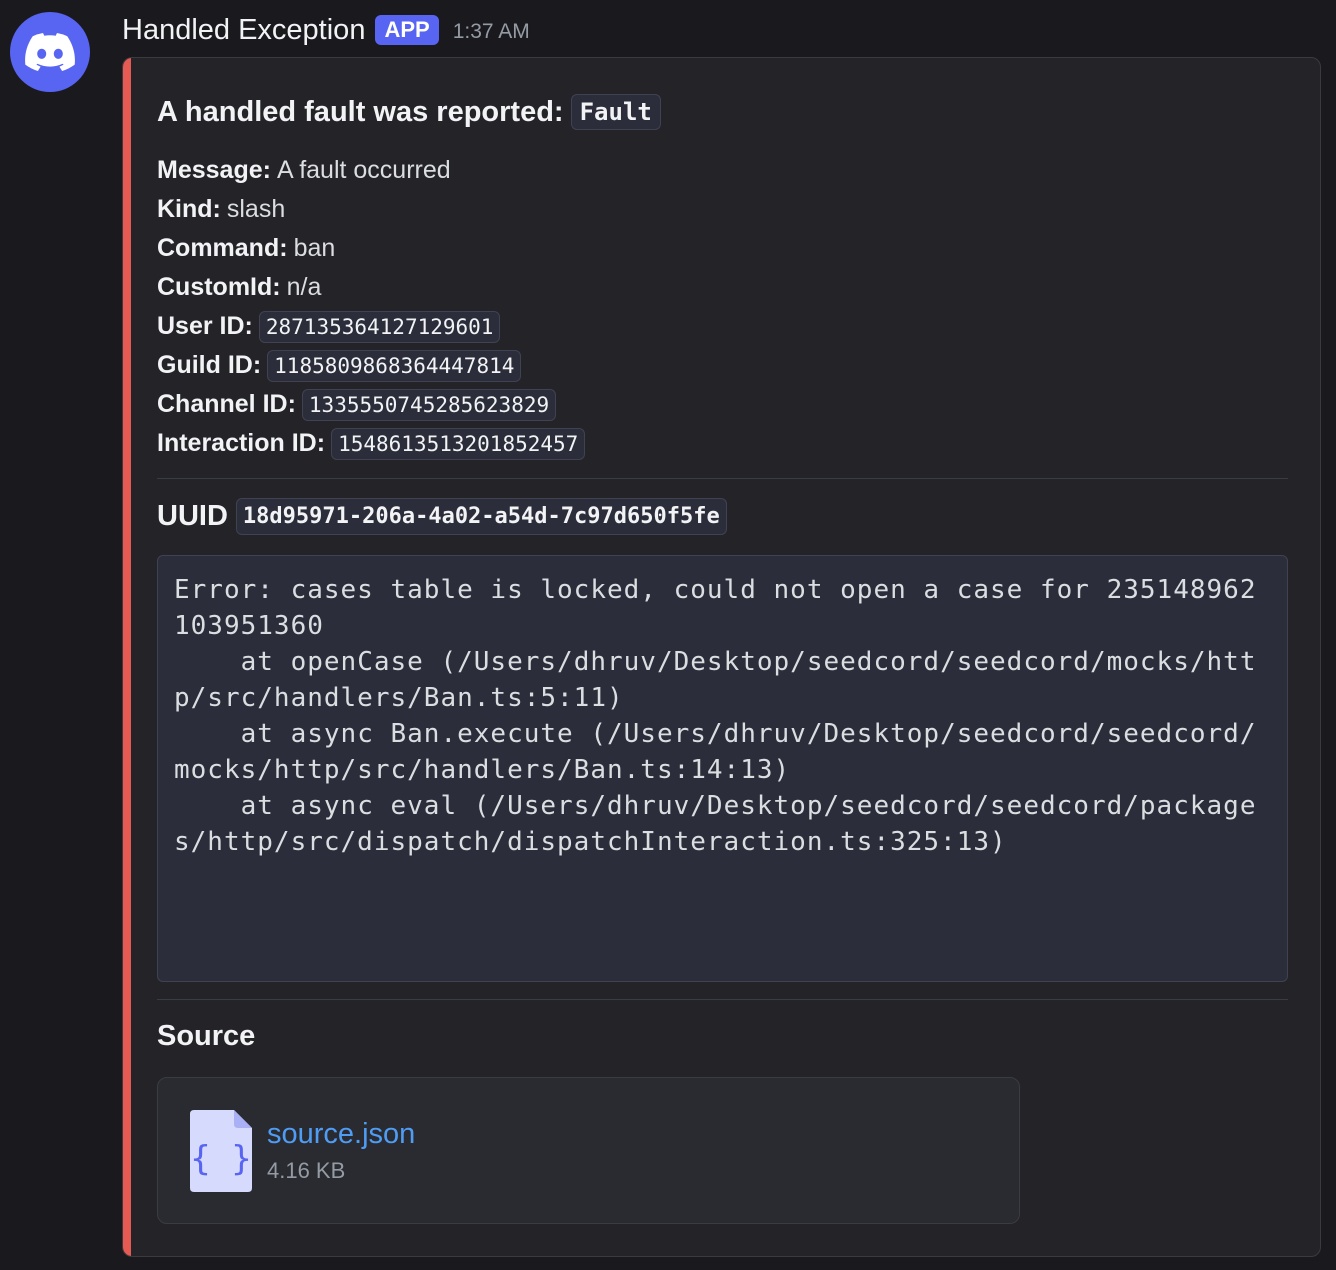  What do you see at coordinates (458, 443) in the screenshot?
I see `field-value: 1548613513201852457` at bounding box center [458, 443].